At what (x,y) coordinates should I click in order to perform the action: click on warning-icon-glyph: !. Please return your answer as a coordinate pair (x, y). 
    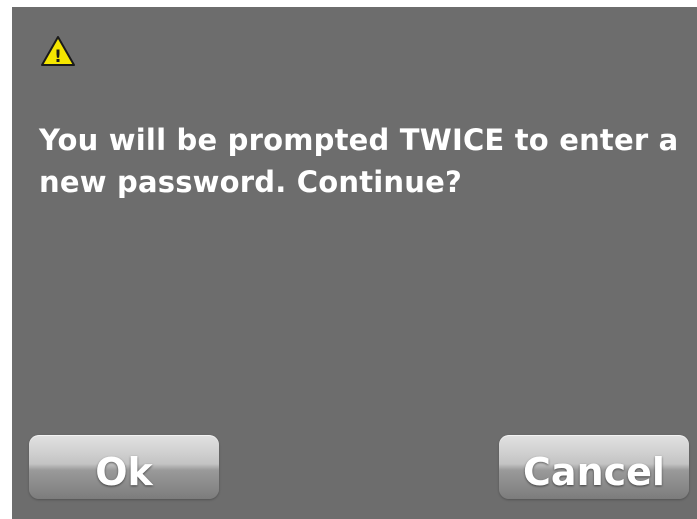
    Looking at the image, I should click on (58, 57).